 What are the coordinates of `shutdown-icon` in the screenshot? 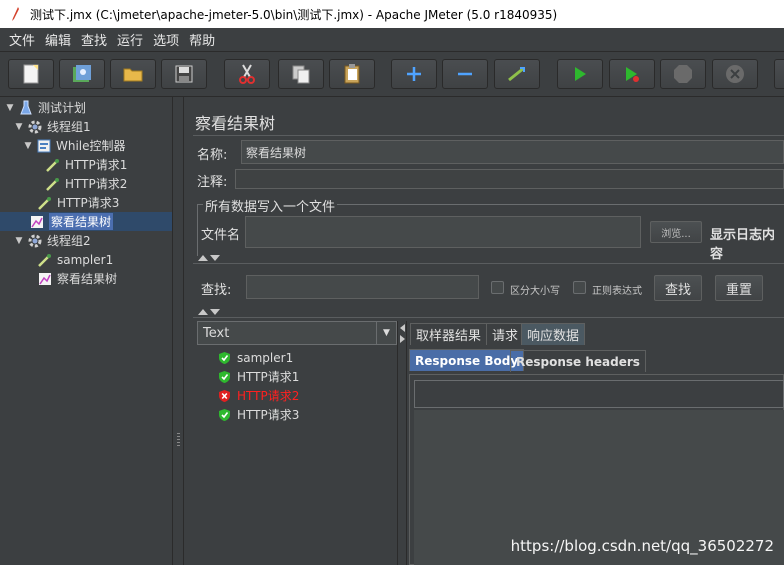 It's located at (735, 74).